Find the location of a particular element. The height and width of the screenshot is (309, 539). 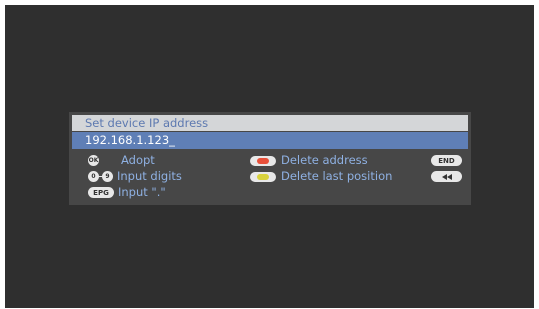

hint-input-digits-label: Input digits is located at coordinates (149, 176).